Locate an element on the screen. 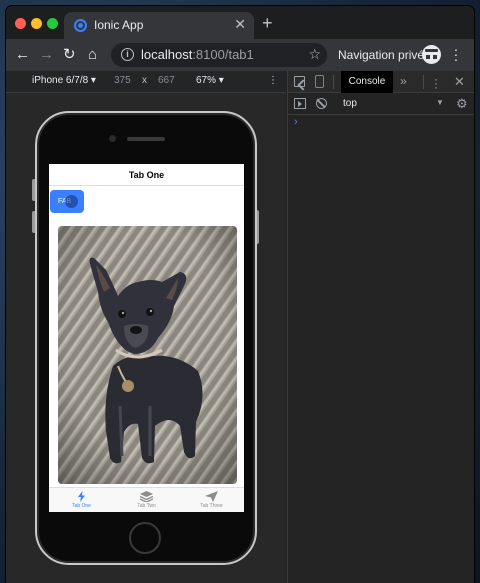 The image size is (480, 583). tab-two-label: Tab Two is located at coordinates (146, 506).